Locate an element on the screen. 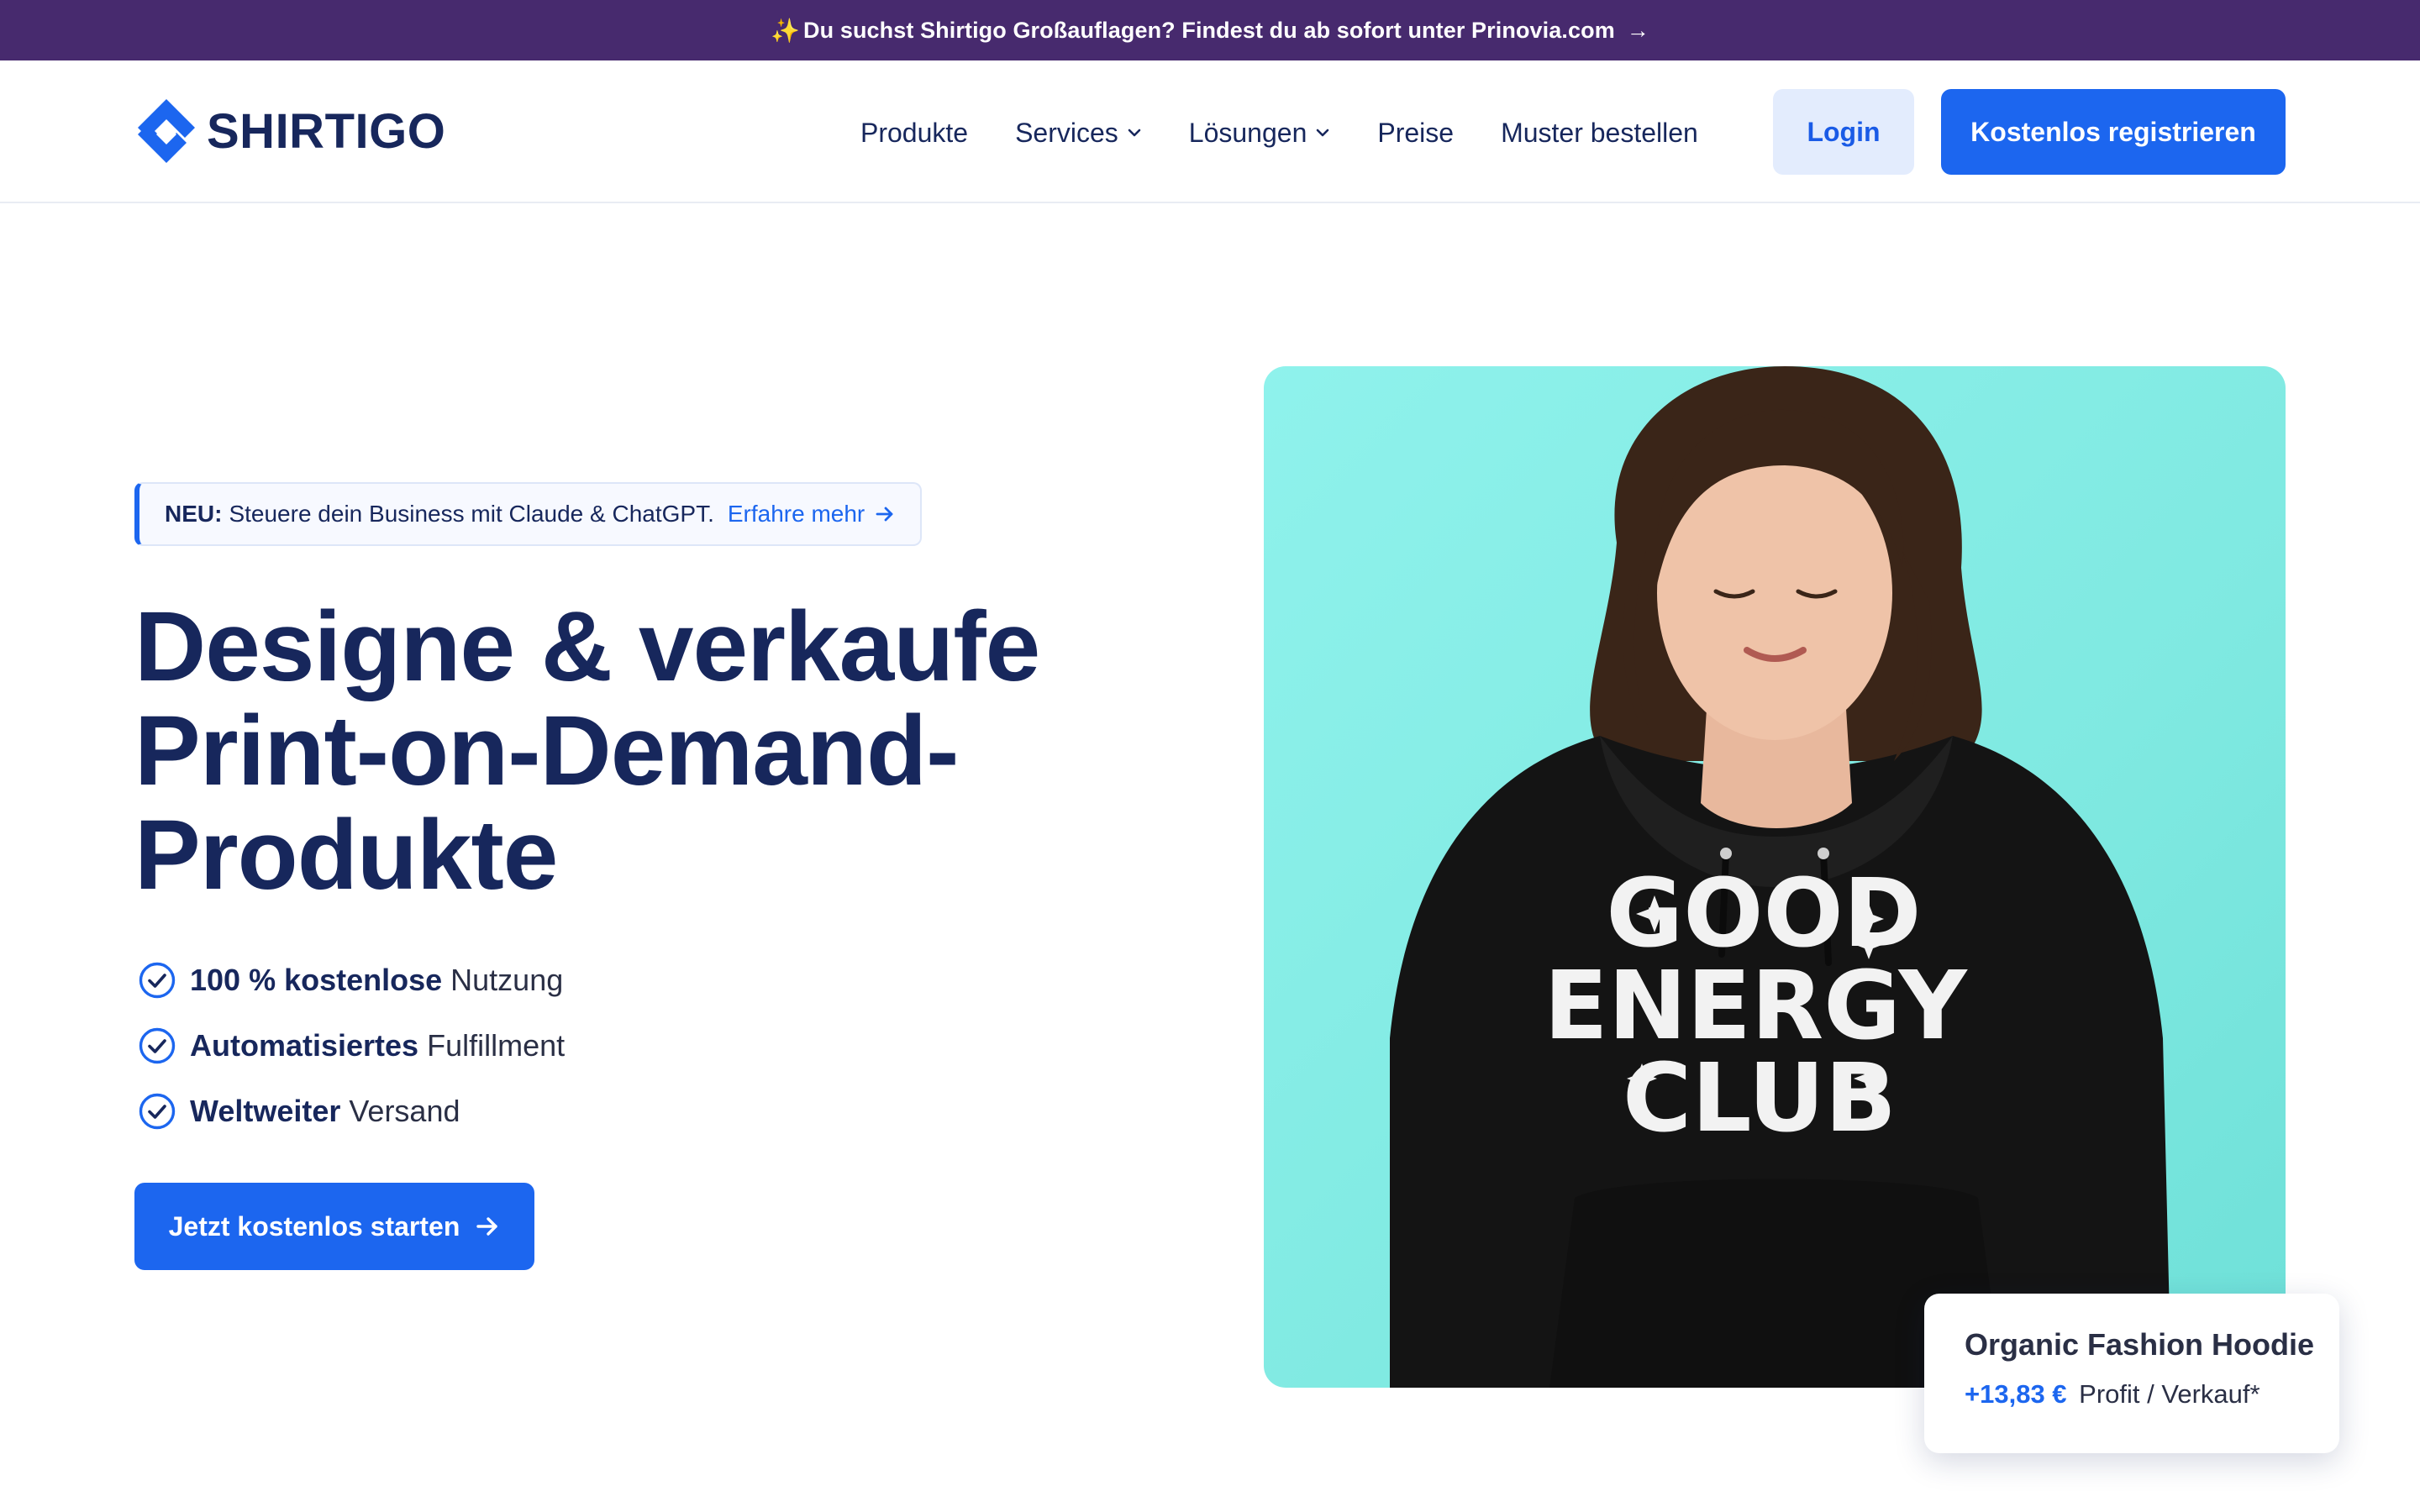  feature-item: Weltweiter Versand is located at coordinates (352, 1111).